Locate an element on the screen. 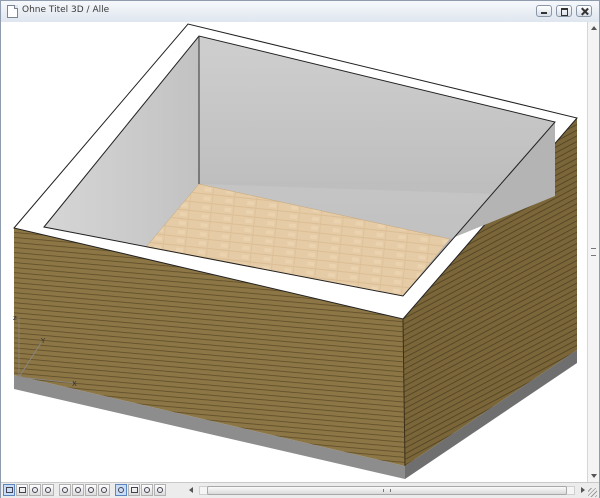 The height and width of the screenshot is (498, 600). explore-tool-button is located at coordinates (121, 490).